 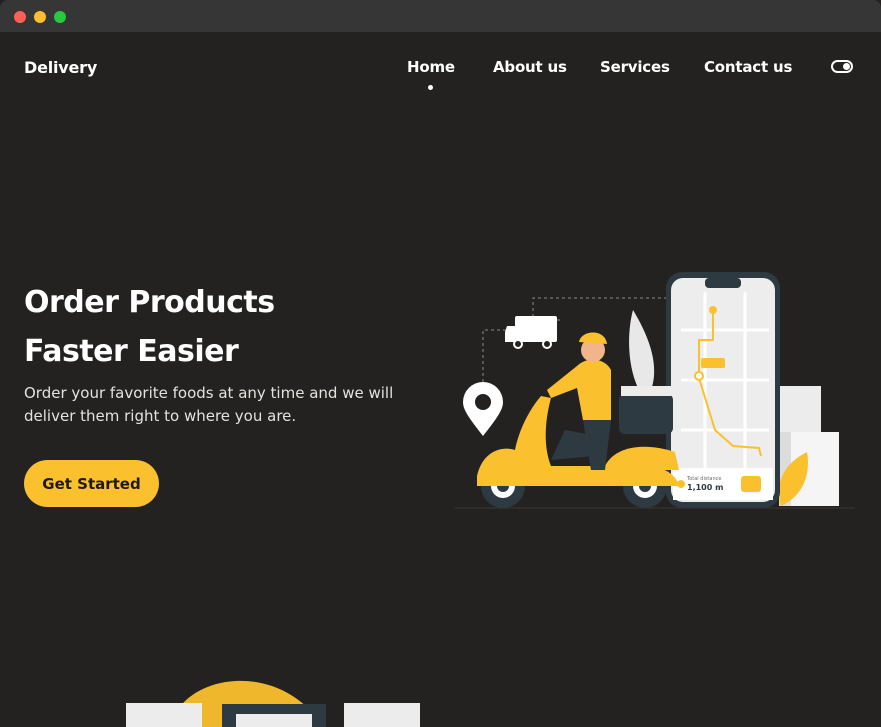 What do you see at coordinates (705, 487) in the screenshot?
I see `phone-distance-value: 1,100 m` at bounding box center [705, 487].